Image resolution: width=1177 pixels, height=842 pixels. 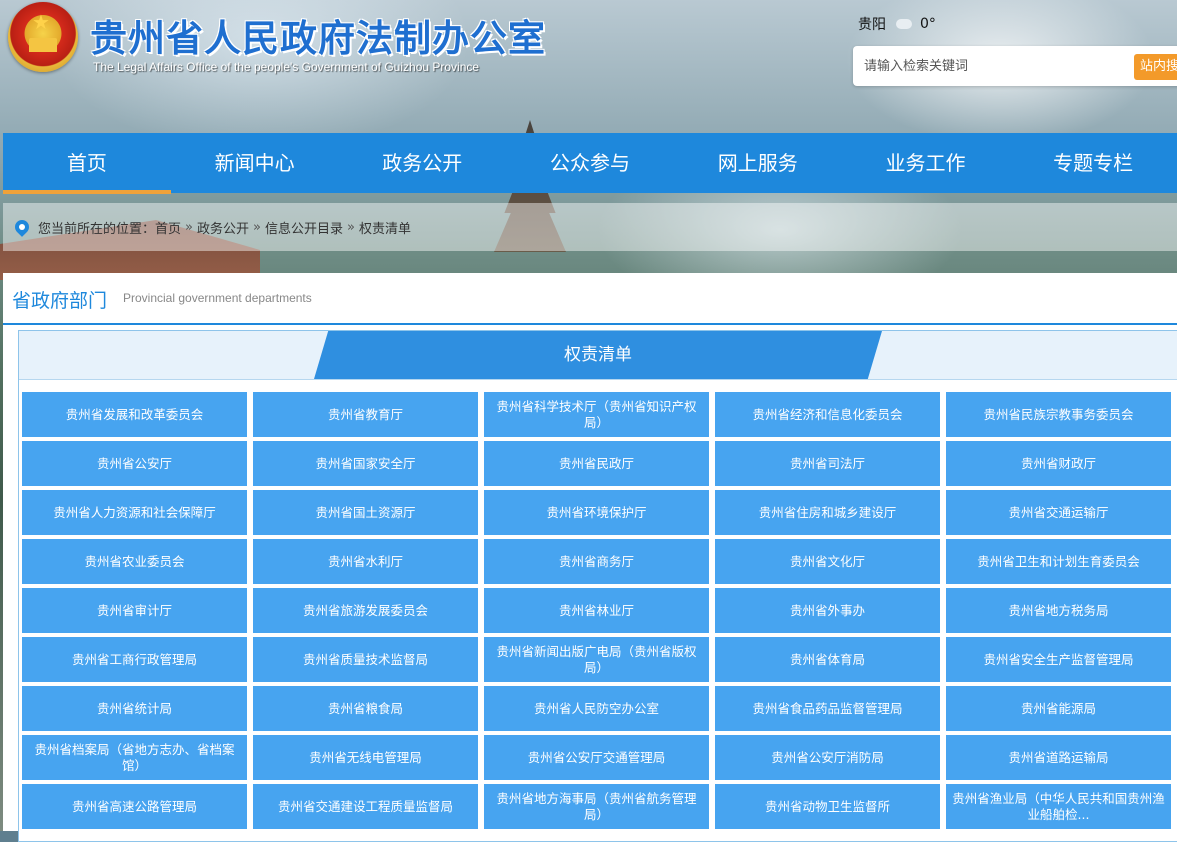 What do you see at coordinates (928, 24) in the screenshot?
I see `weather-temperature: 0°` at bounding box center [928, 24].